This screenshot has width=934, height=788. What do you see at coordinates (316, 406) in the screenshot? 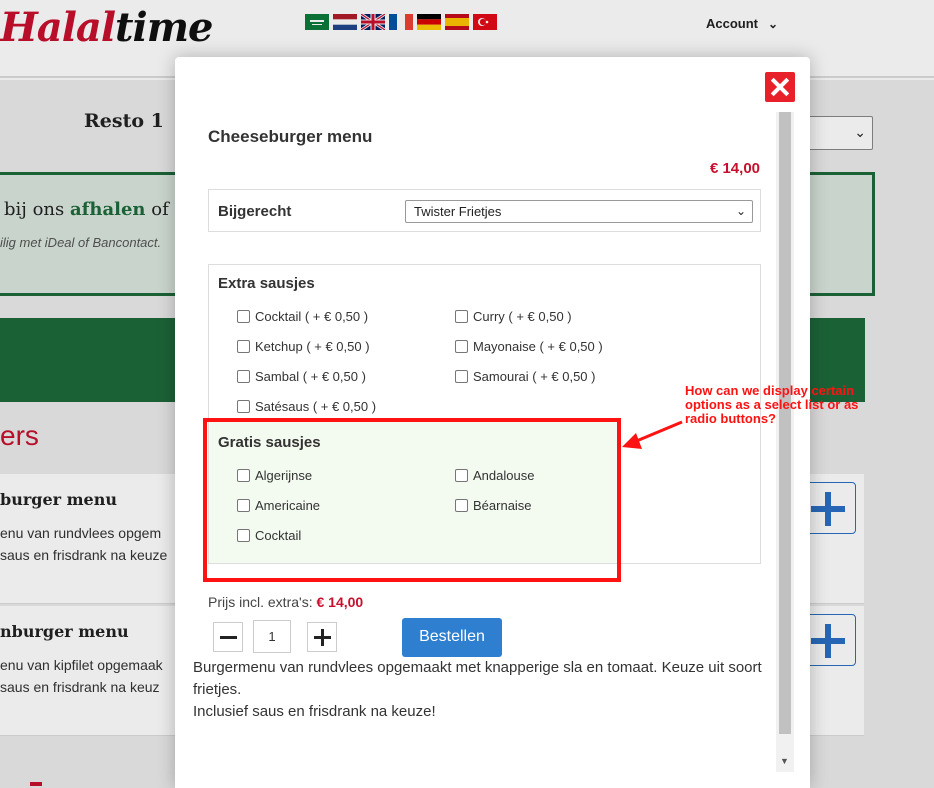
I see `sauce-option-label: Satésaus ( + € 0,50 )` at bounding box center [316, 406].